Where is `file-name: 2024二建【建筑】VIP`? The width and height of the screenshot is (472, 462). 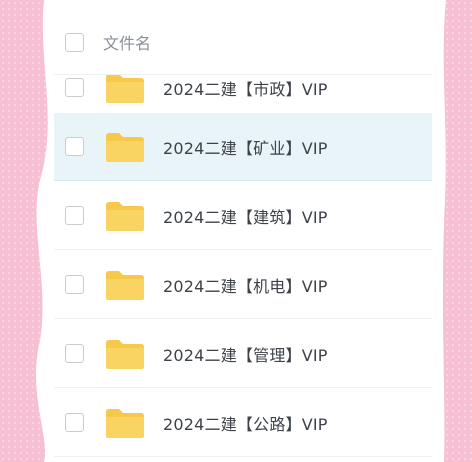 file-name: 2024二建【建筑】VIP is located at coordinates (245, 217).